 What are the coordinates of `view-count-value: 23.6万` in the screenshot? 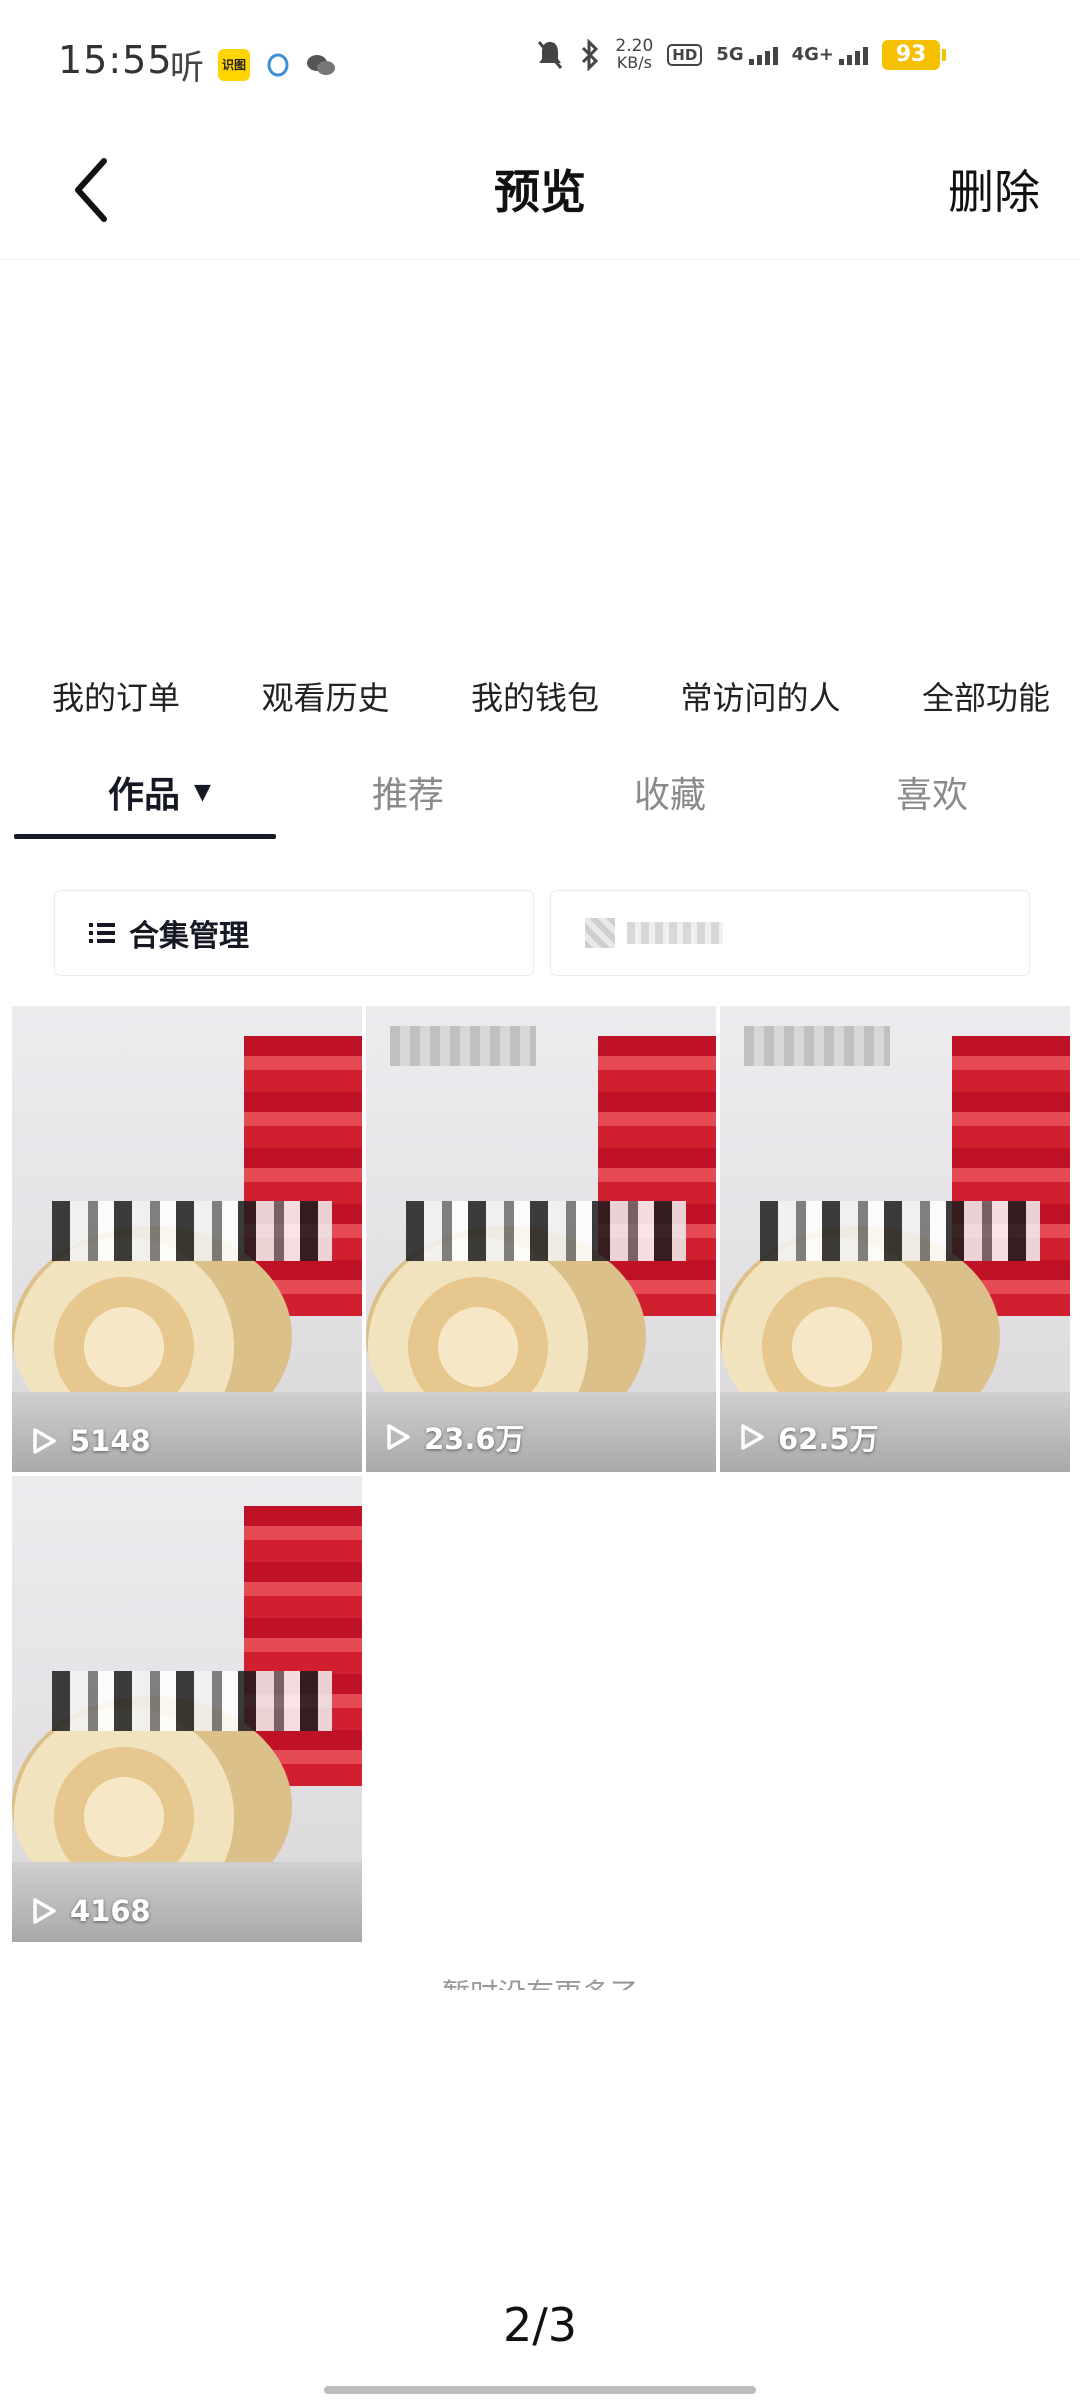 It's located at (474, 1439).